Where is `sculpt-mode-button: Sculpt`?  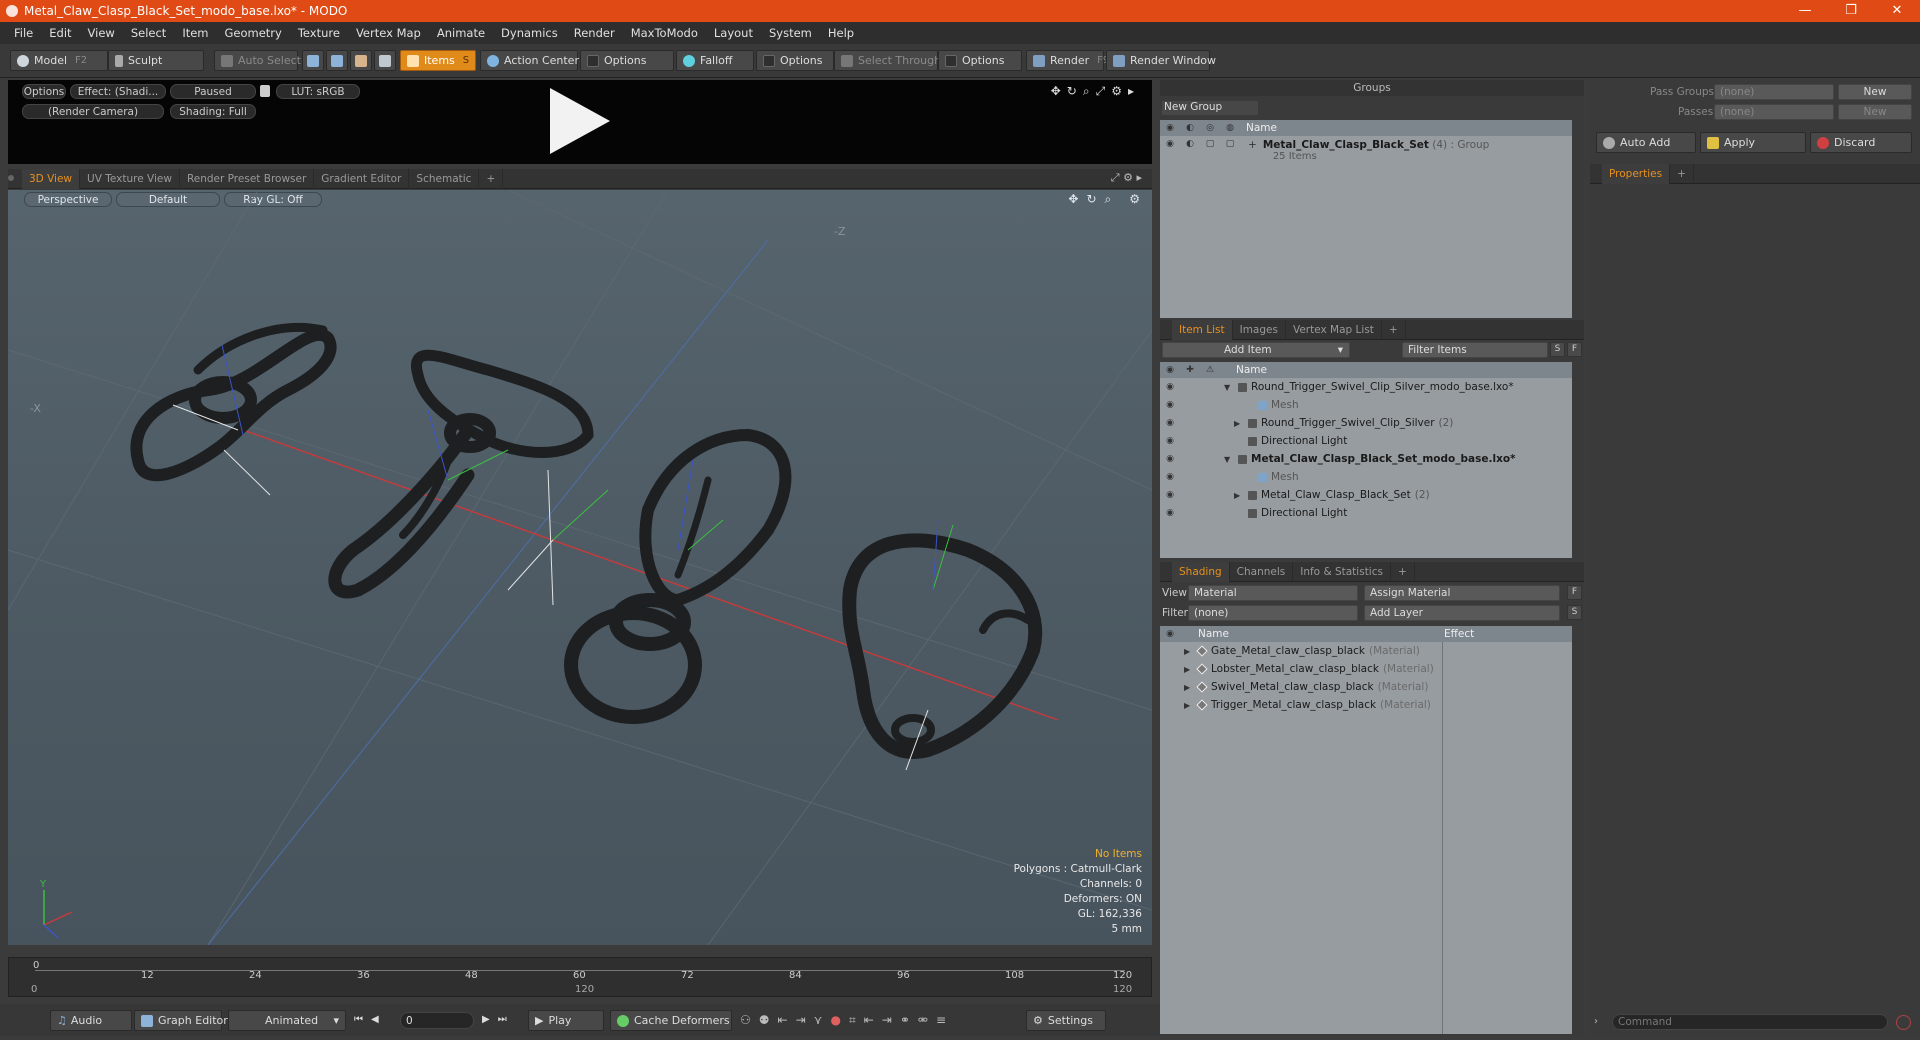
sculpt-mode-button: Sculpt is located at coordinates (156, 60).